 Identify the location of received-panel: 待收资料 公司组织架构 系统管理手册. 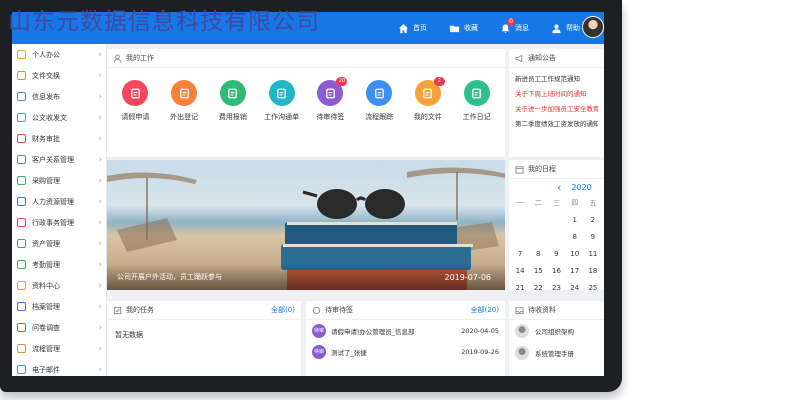
(556, 338).